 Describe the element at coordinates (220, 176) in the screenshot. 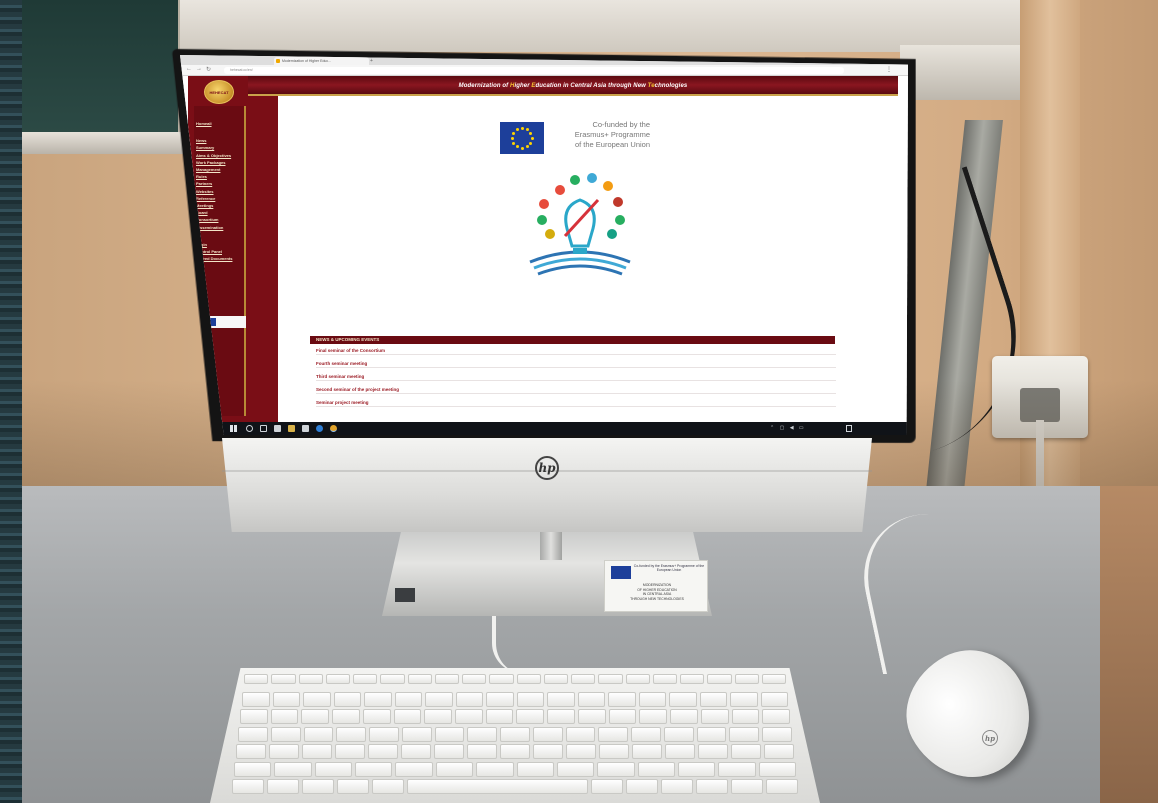

I see `nav-item: Rules` at that location.